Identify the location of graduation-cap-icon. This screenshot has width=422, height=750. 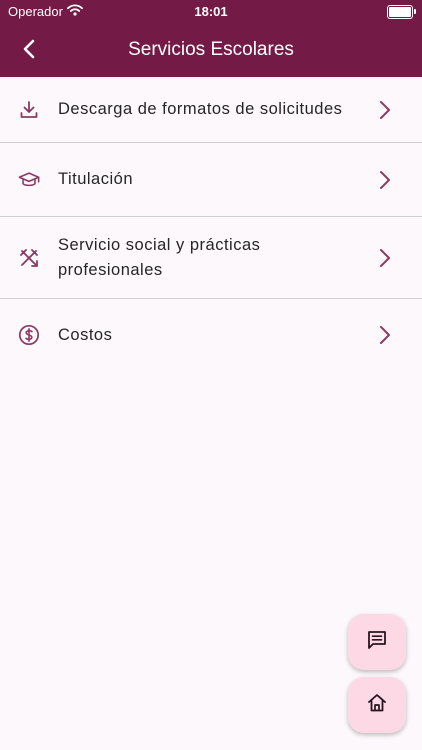
(29, 180).